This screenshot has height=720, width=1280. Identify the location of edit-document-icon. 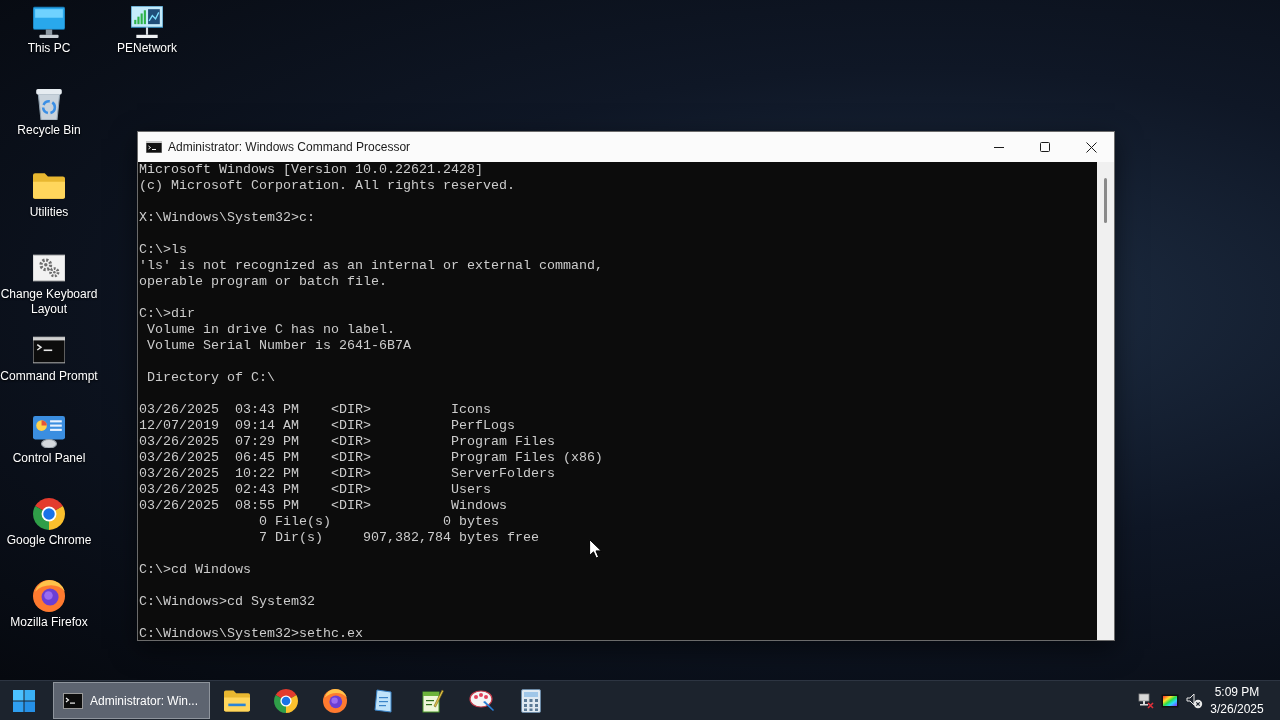
(432, 700).